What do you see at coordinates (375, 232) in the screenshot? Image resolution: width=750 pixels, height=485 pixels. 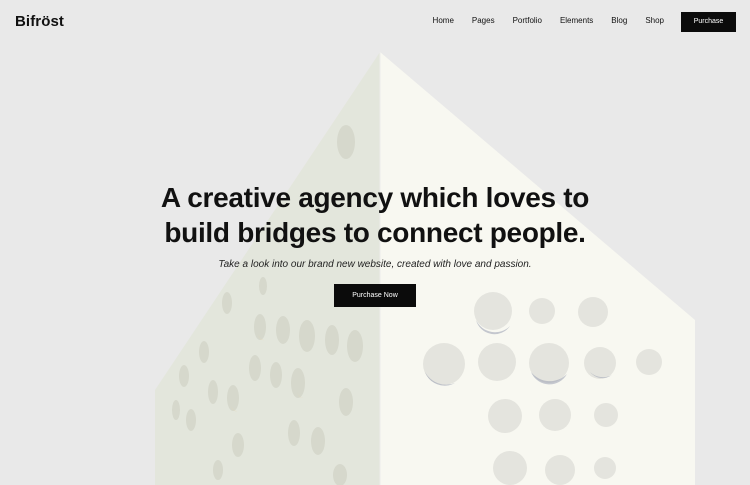 I see `hero-title-line-2: build bridges to connect people.` at bounding box center [375, 232].